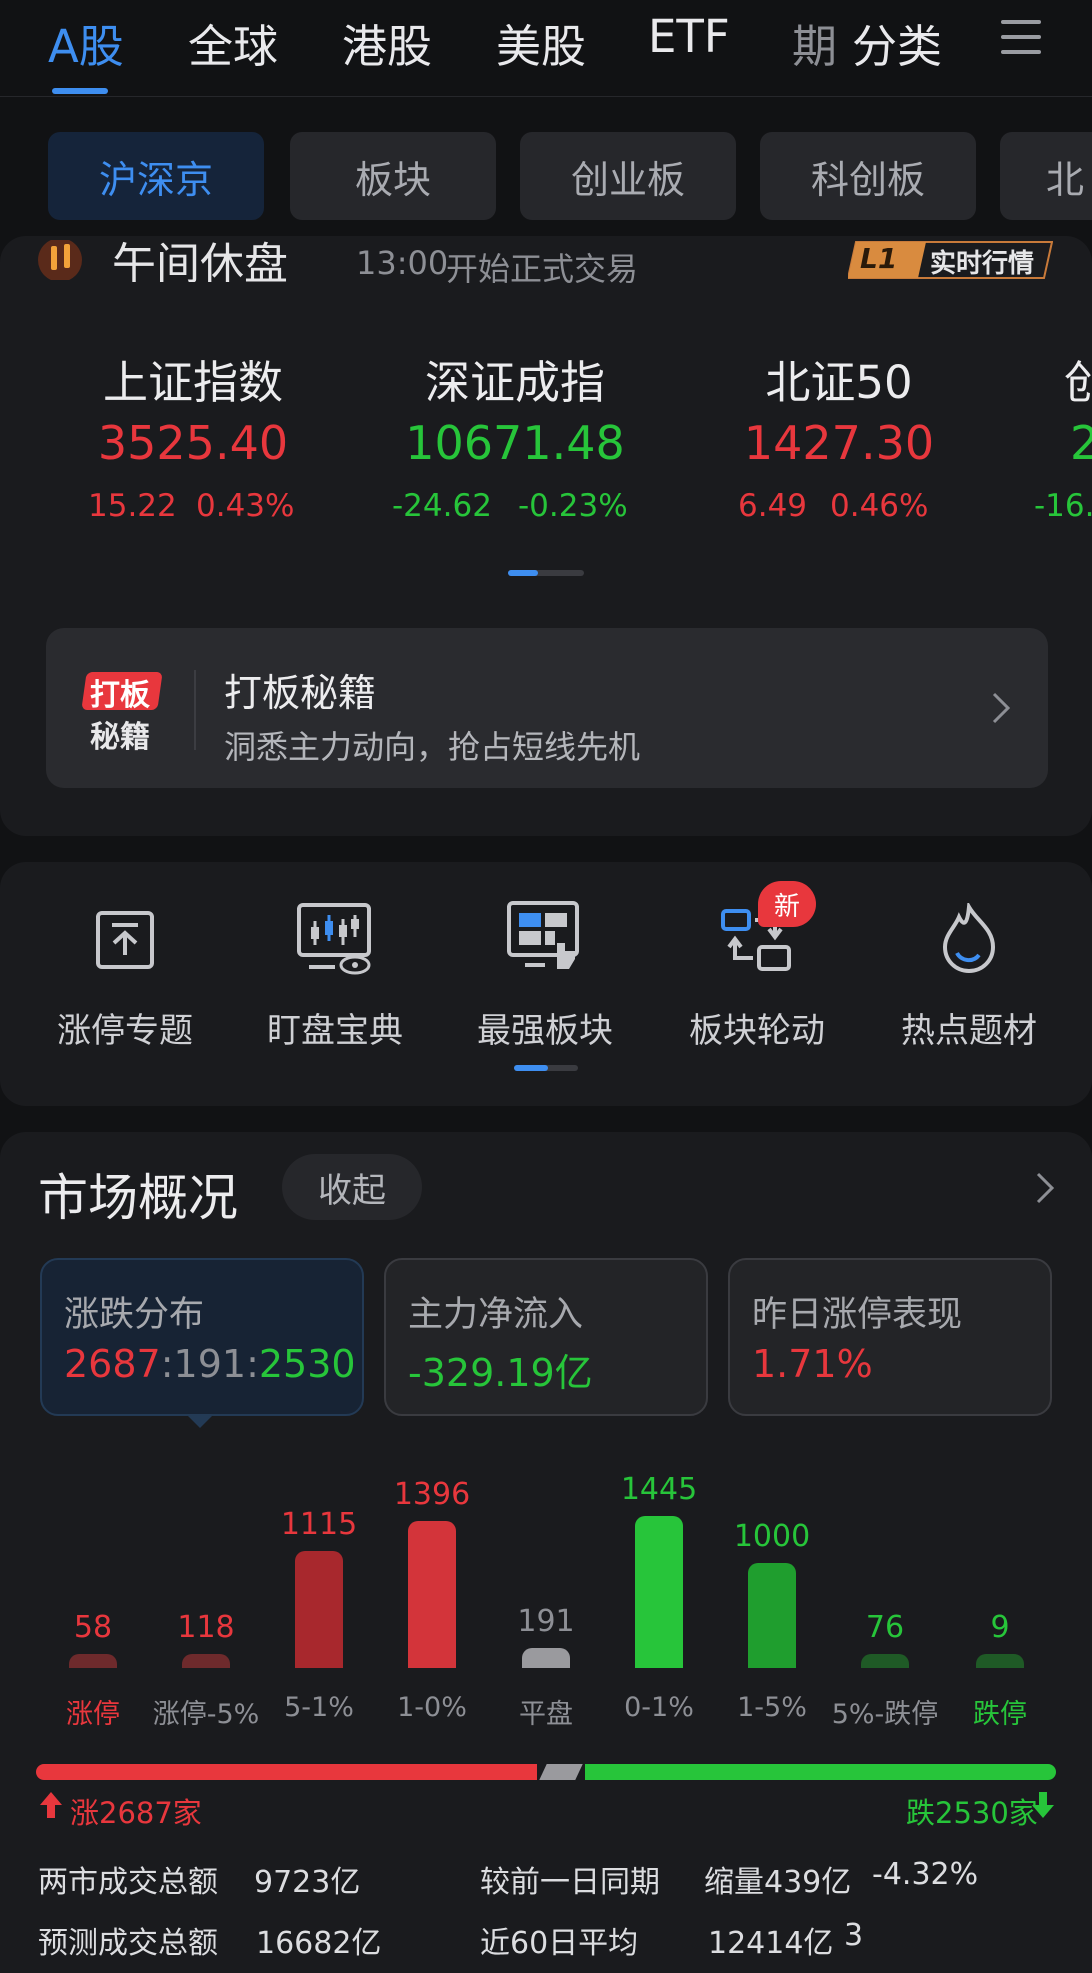  I want to click on compare-label: 较前一日同期, so click(570, 1882).